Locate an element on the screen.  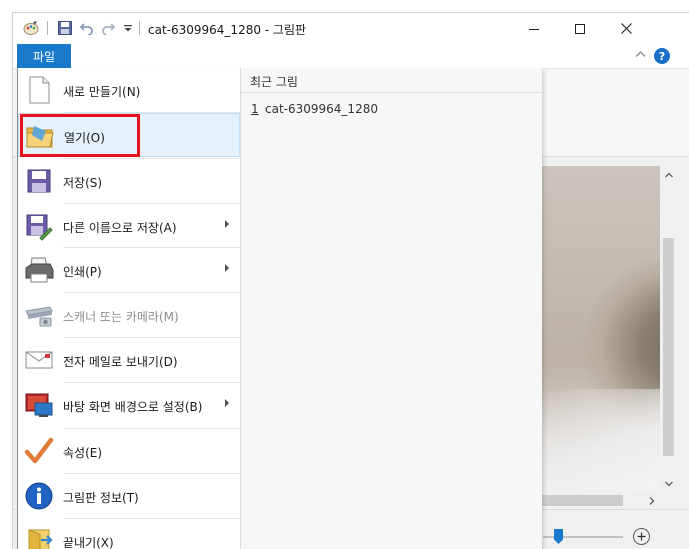
close-icon is located at coordinates (626, 28).